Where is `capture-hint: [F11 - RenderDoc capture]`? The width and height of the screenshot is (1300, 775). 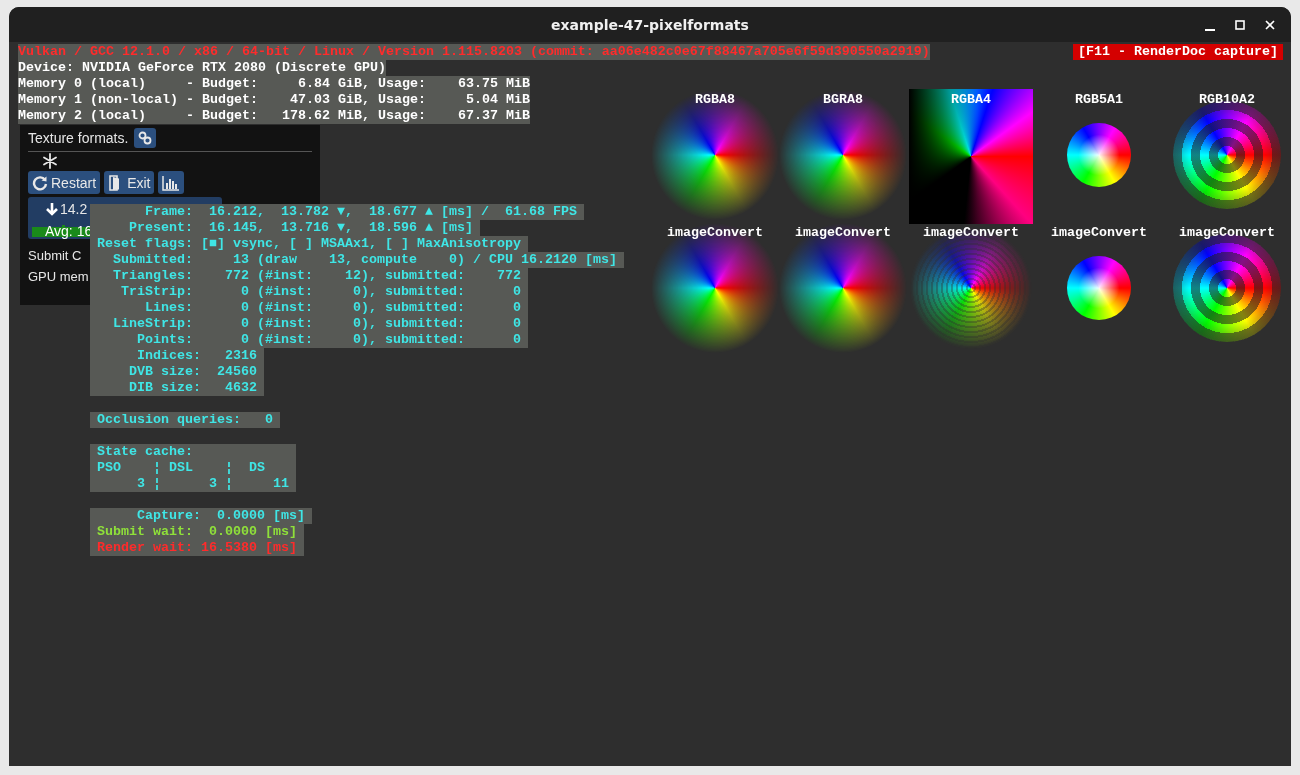 capture-hint: [F11 - RenderDoc capture] is located at coordinates (1178, 52).